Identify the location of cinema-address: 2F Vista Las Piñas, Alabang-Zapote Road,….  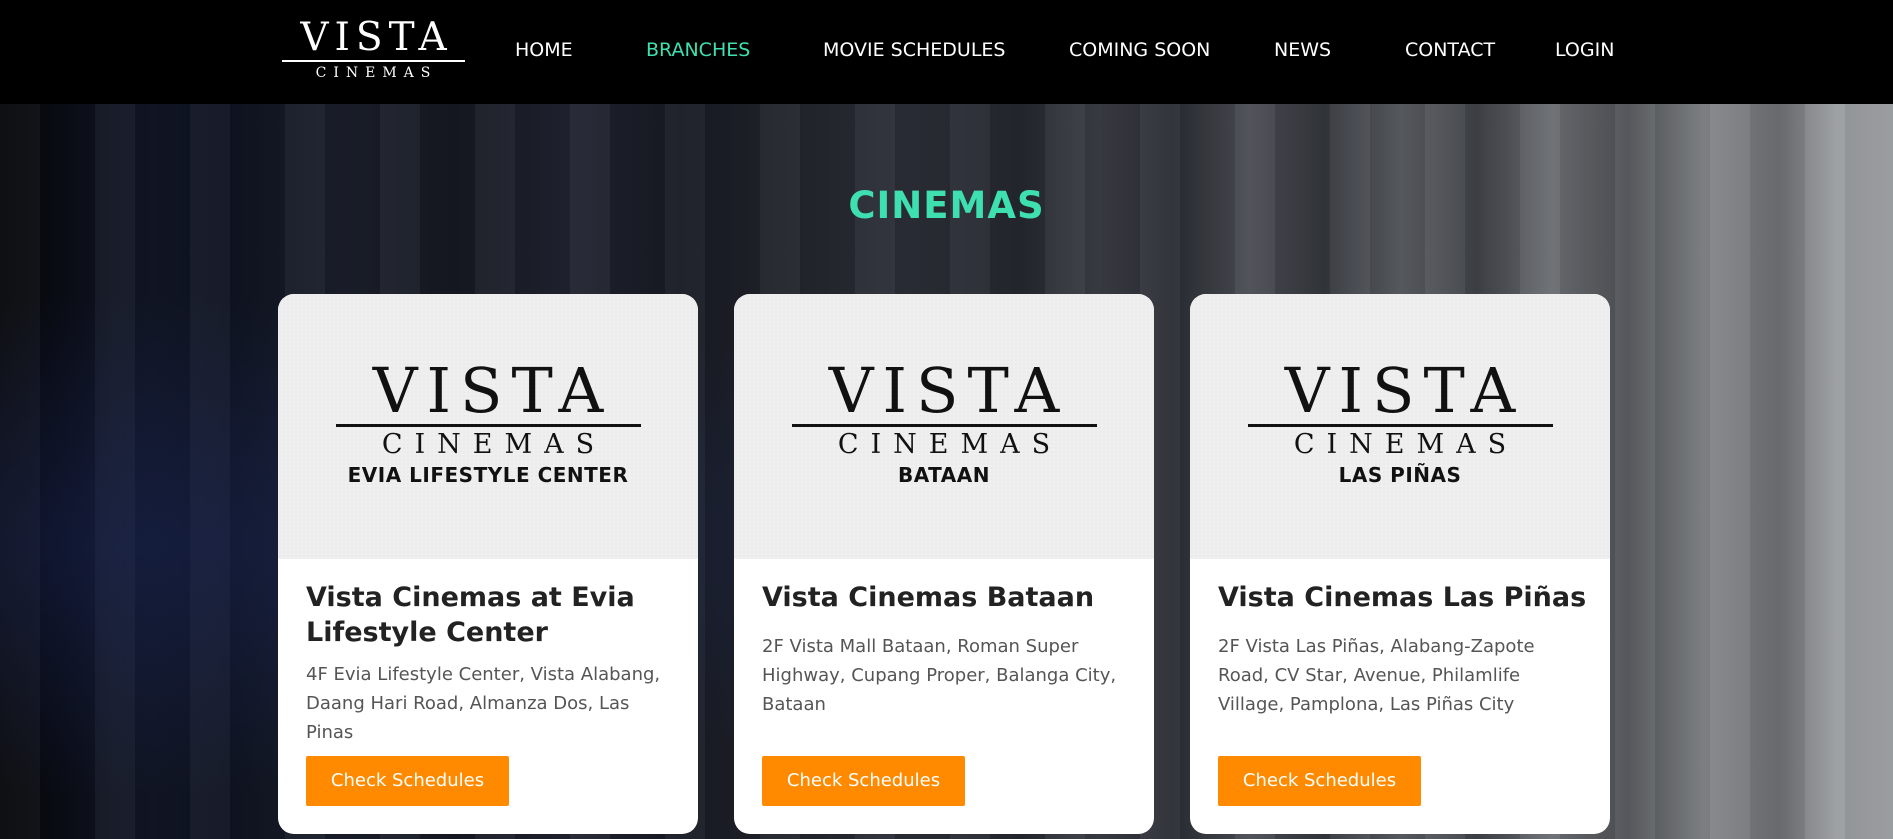
(1376, 675).